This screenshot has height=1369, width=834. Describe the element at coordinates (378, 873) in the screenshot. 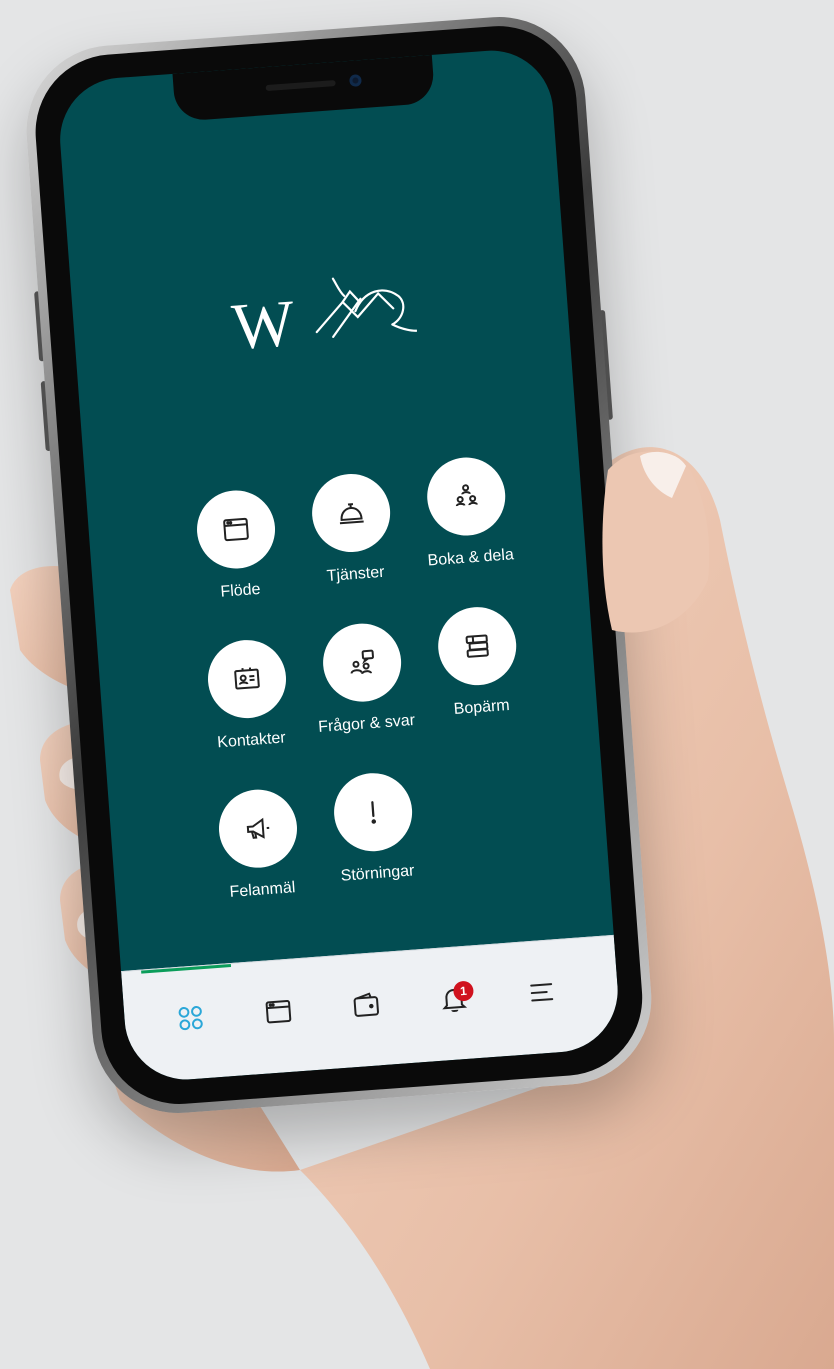

I see `menu-item-label: Störningar` at that location.